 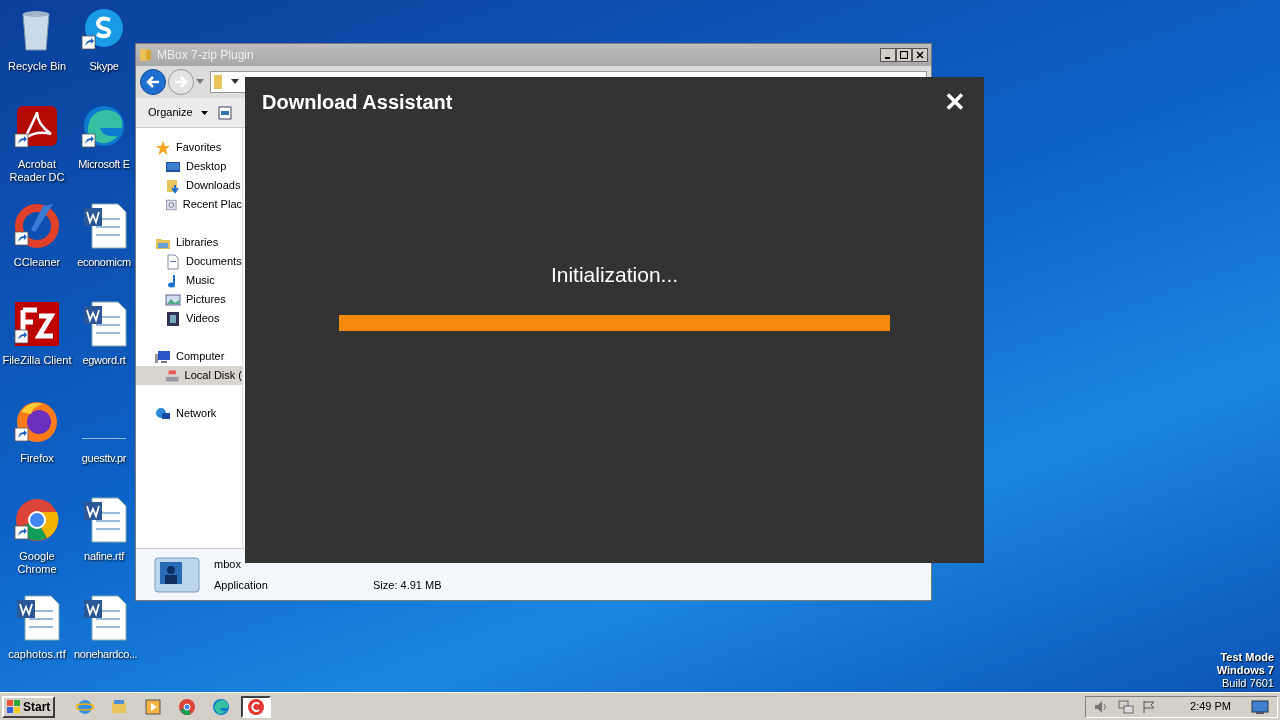 I want to click on nav-item: Music, so click(x=189, y=280).